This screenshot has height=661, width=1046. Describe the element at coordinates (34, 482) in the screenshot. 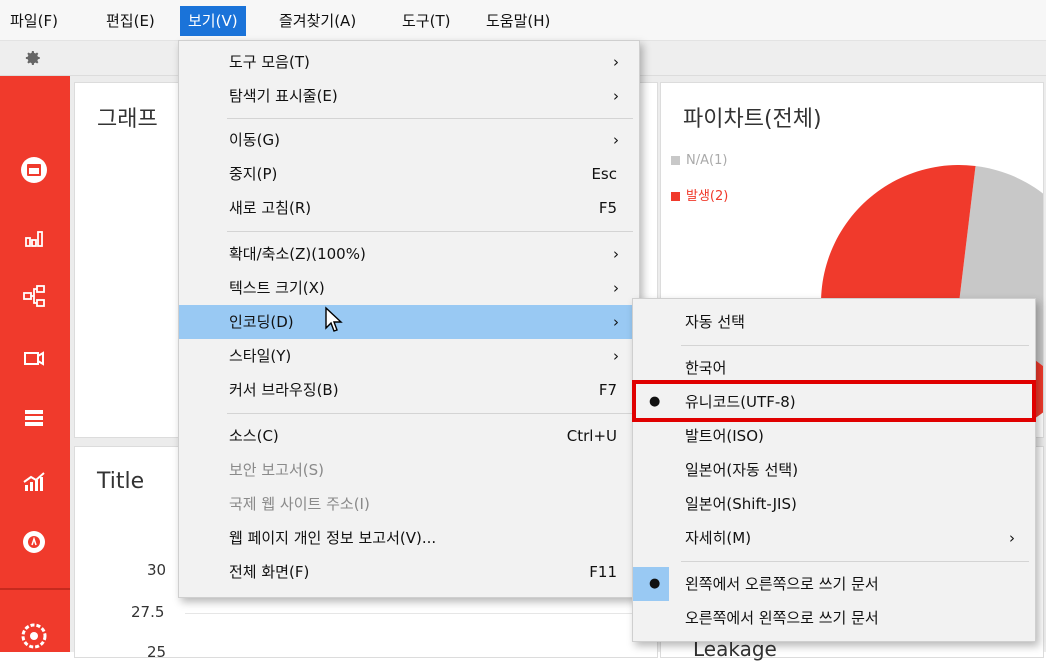

I see `trend-chart-icon` at that location.